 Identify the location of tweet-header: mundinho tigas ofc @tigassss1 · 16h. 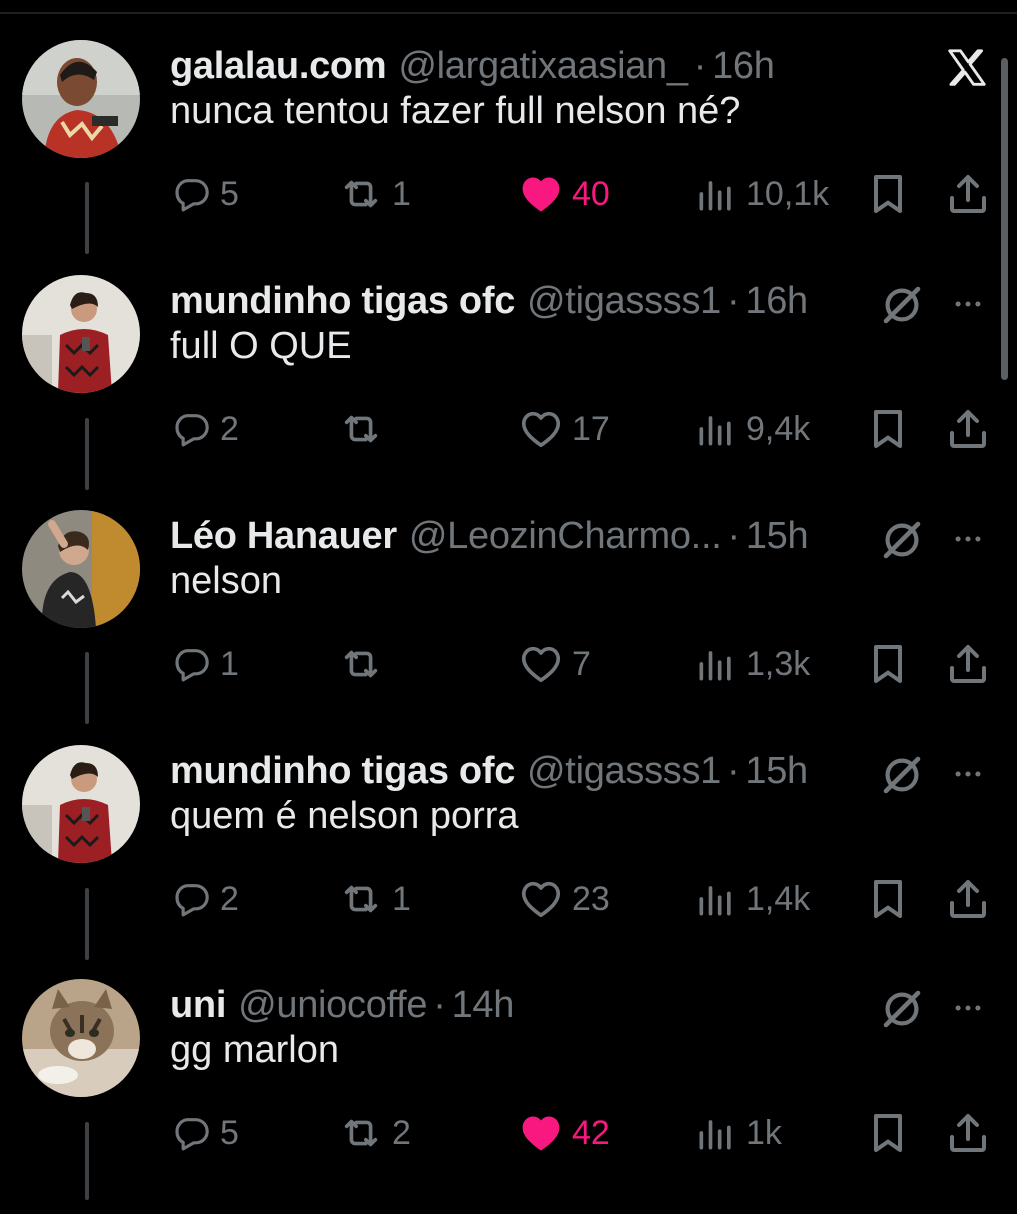
(489, 301).